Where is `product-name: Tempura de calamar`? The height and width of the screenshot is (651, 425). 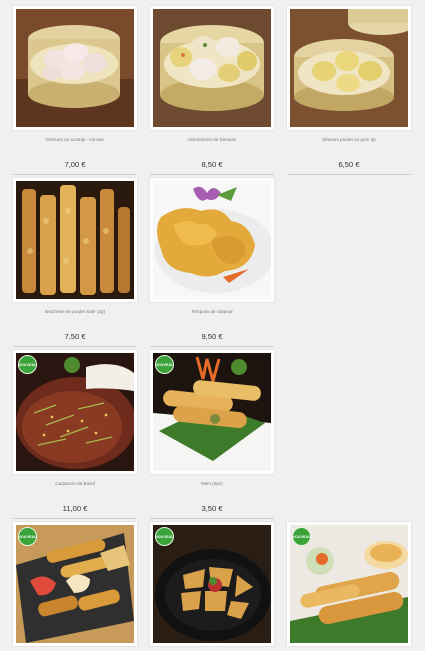 product-name: Tempura de calamar is located at coordinates (212, 311).